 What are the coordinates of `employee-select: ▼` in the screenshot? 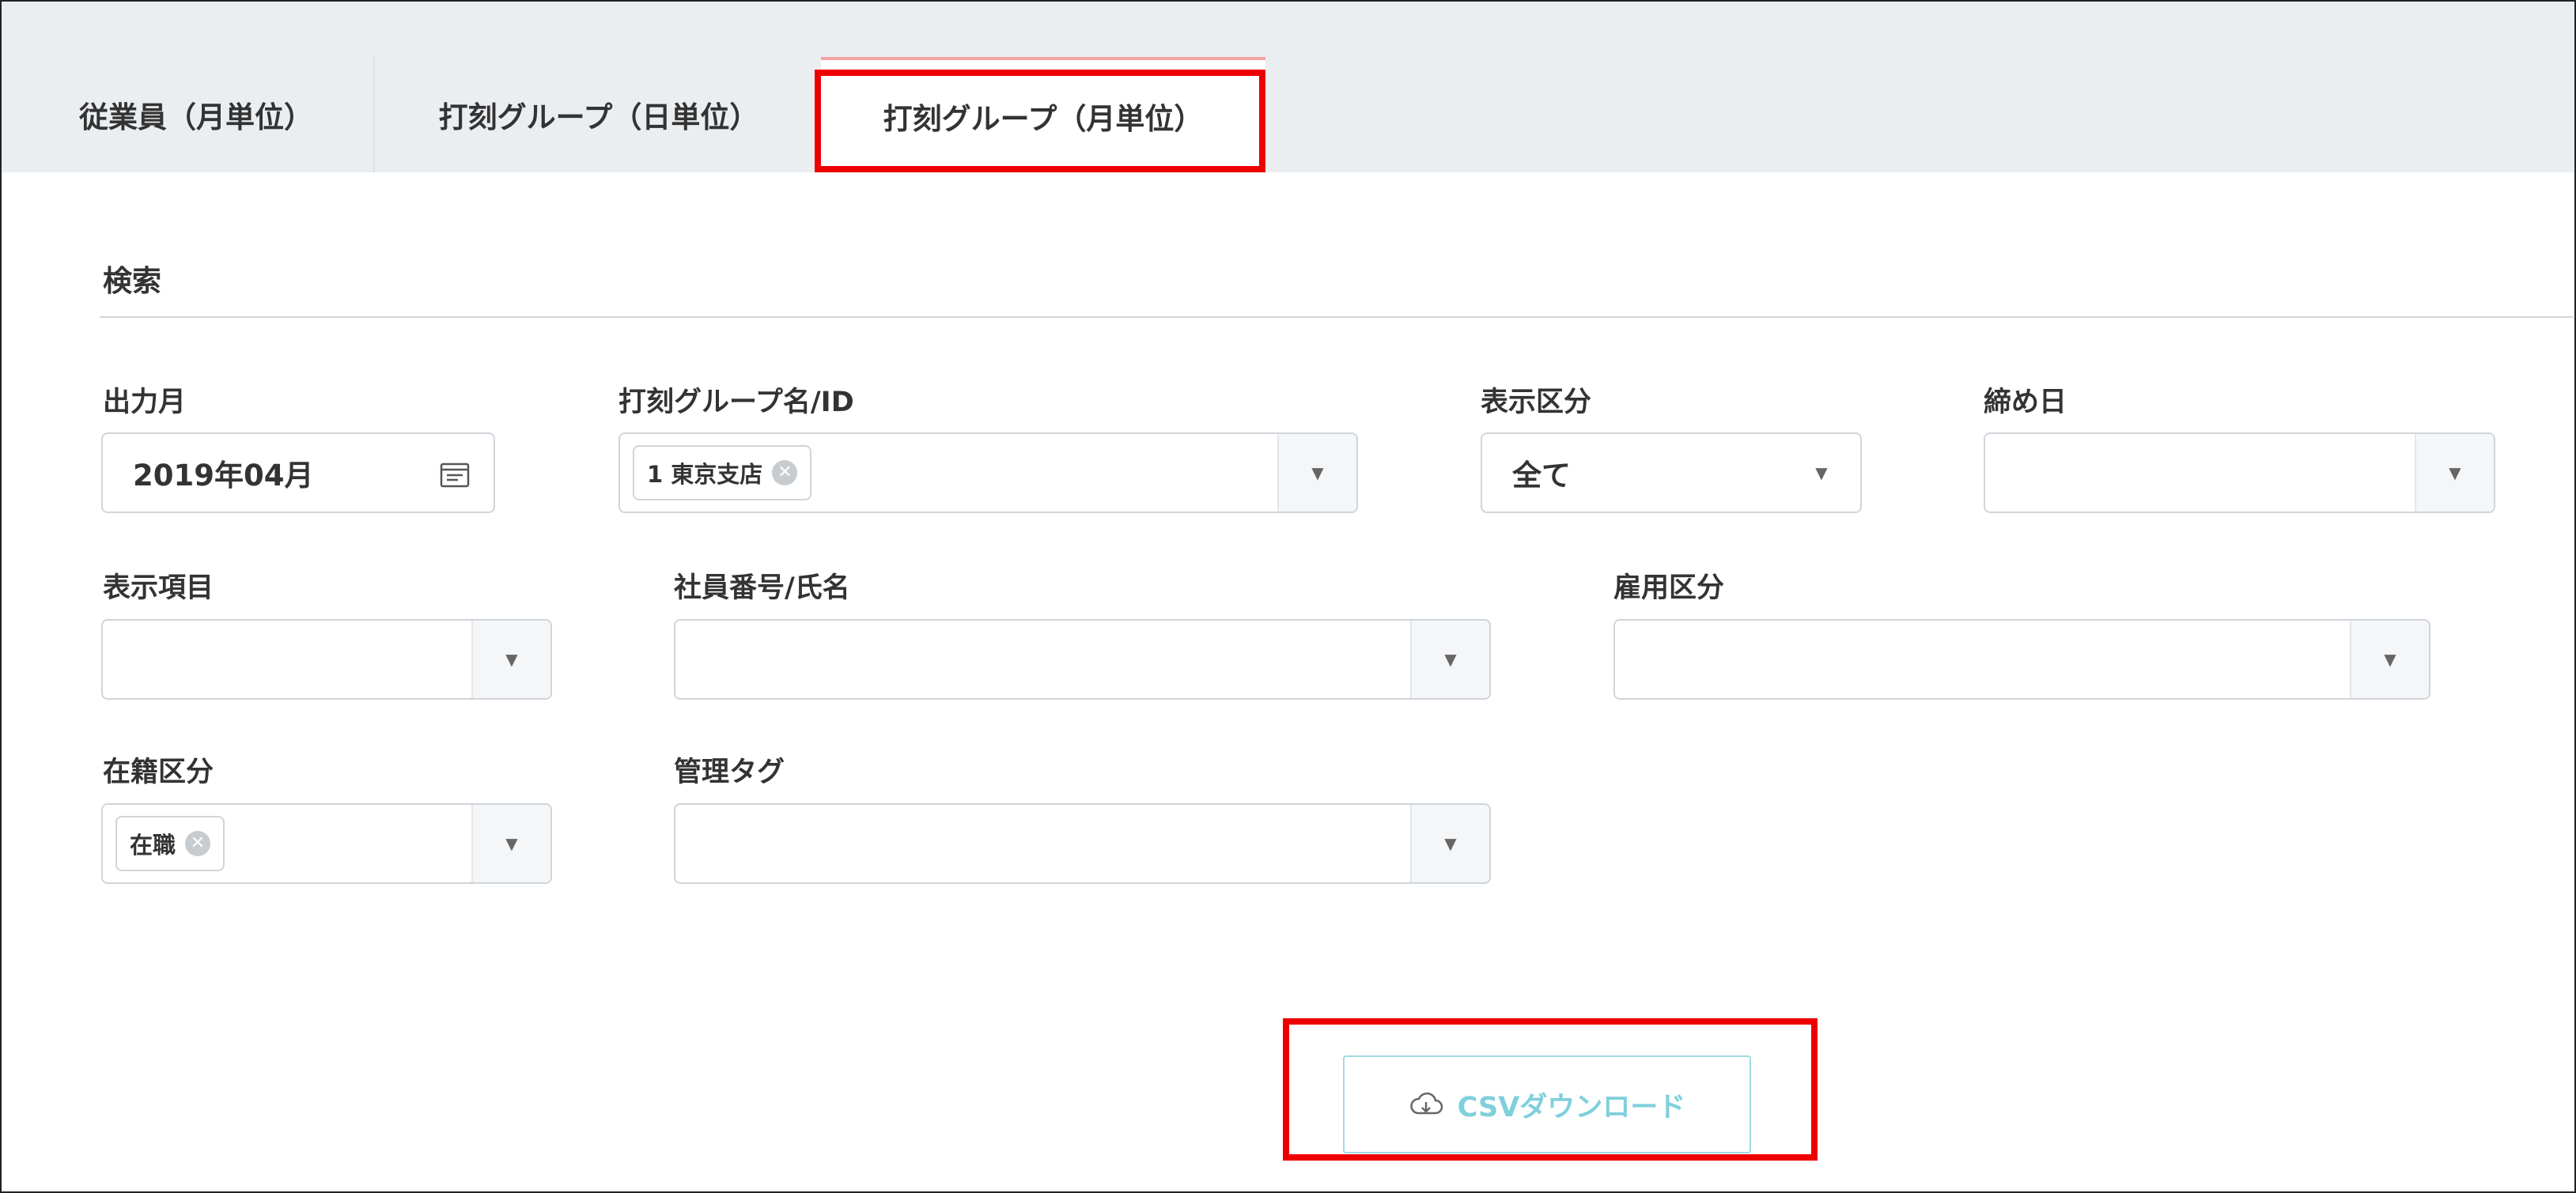 It's located at (1082, 659).